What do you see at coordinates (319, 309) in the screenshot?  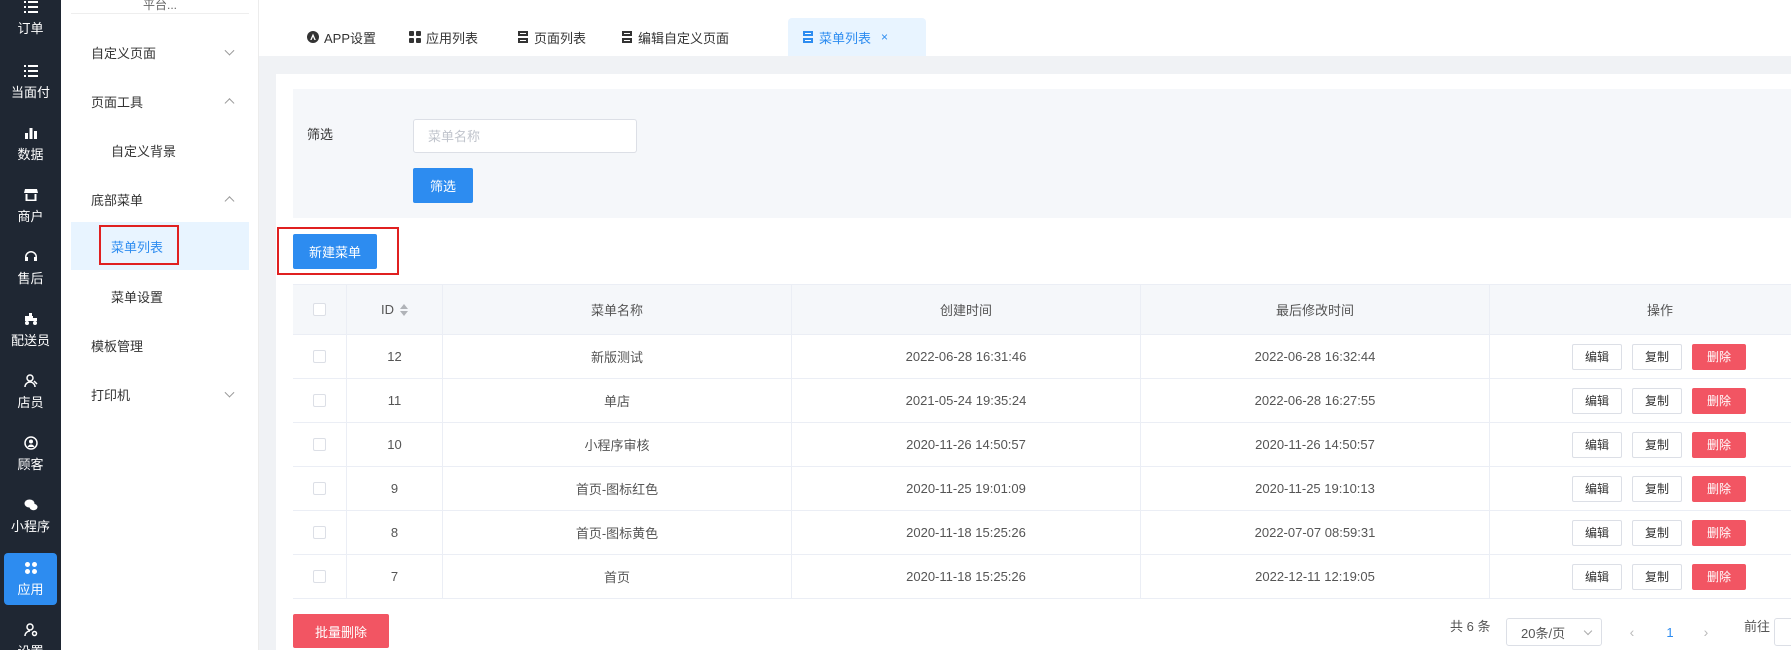 I see `select-all-checkbox` at bounding box center [319, 309].